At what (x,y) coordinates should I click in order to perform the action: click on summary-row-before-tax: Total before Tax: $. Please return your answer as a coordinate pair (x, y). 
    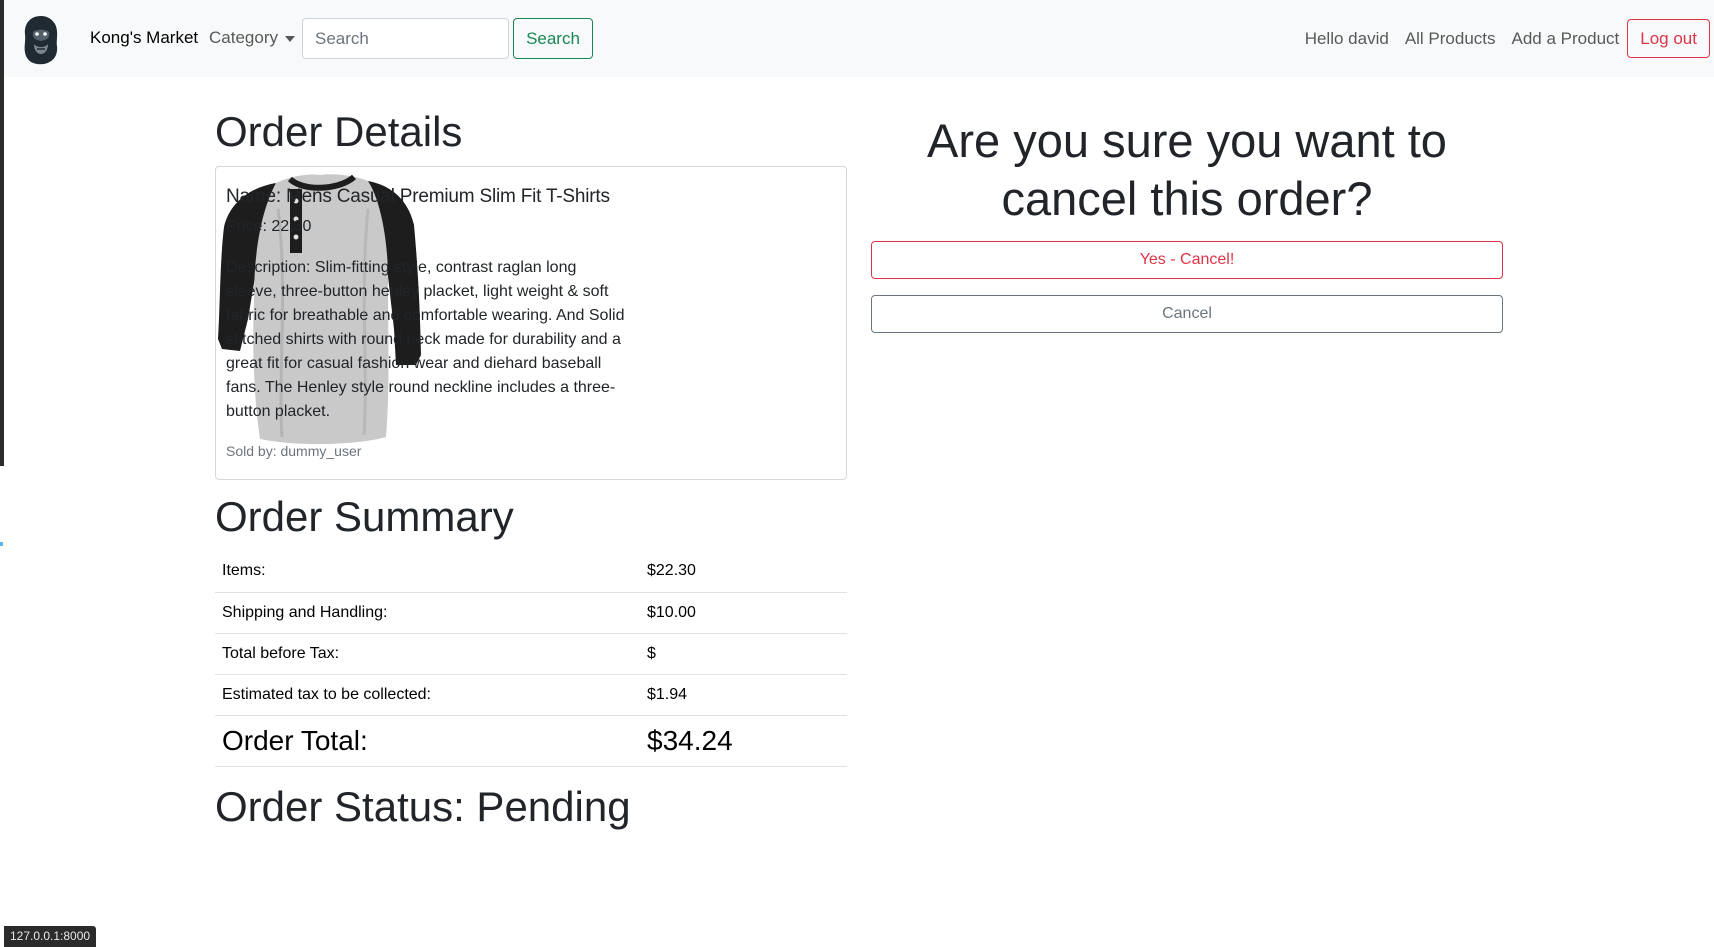
    Looking at the image, I should click on (531, 654).